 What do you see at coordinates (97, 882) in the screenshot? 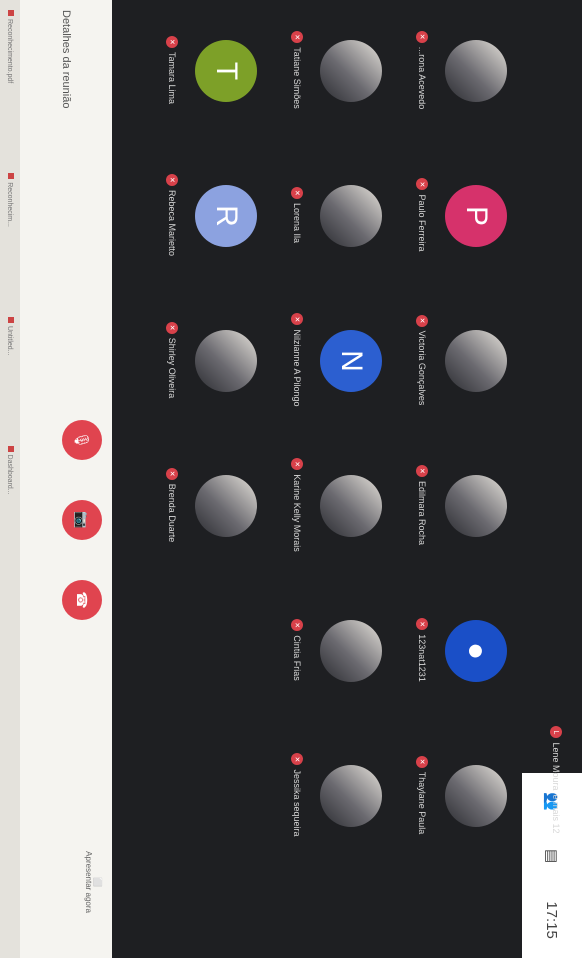
I see `present-icon: ⬜` at bounding box center [97, 882].